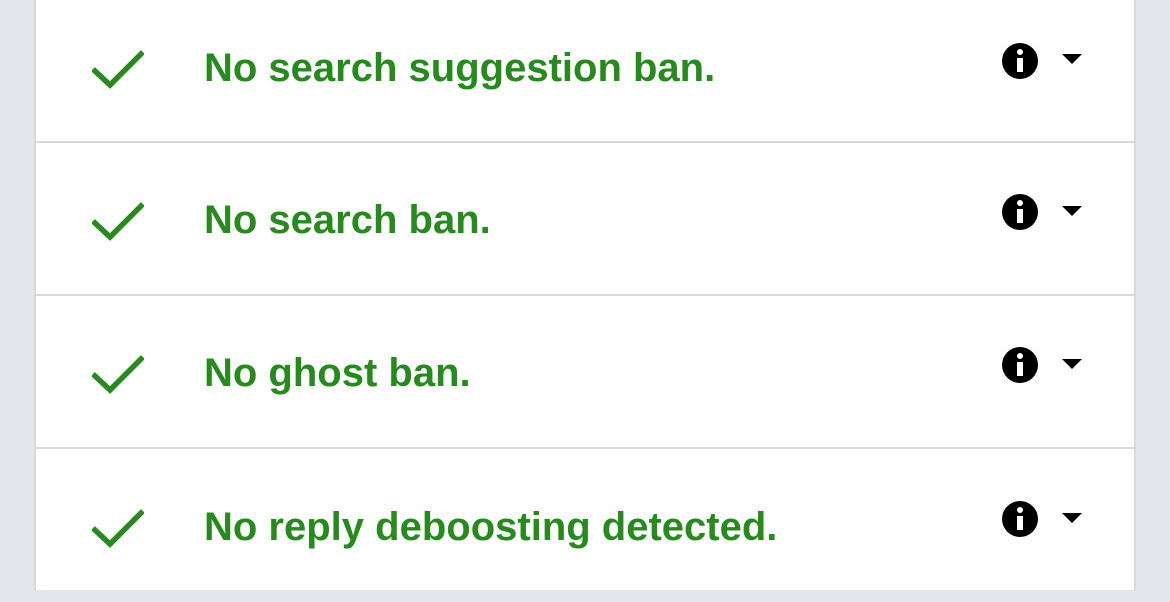  I want to click on result-label: No reply deboosting detected., so click(491, 527).